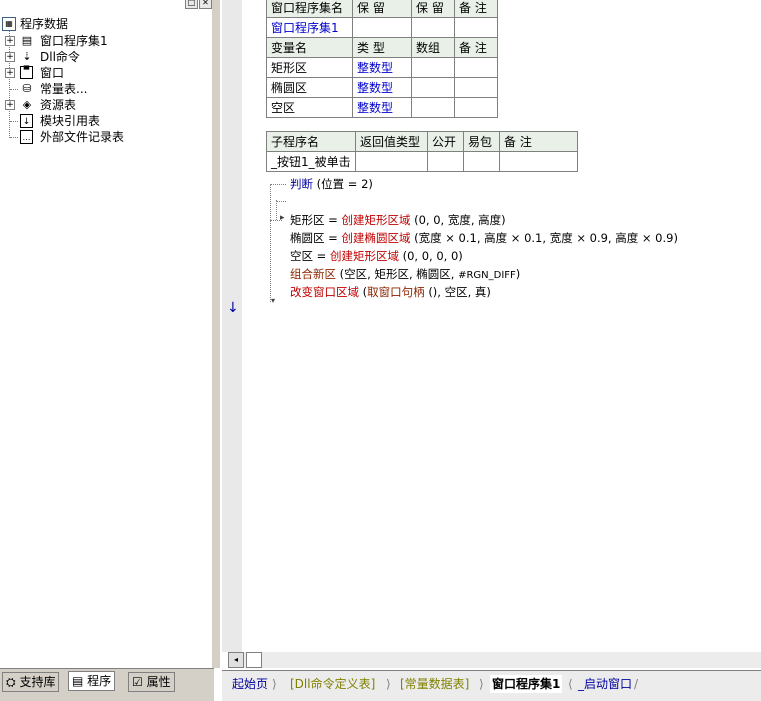 The image size is (761, 701). What do you see at coordinates (324, 292) in the screenshot?
I see `function-name: 改变窗口区域` at bounding box center [324, 292].